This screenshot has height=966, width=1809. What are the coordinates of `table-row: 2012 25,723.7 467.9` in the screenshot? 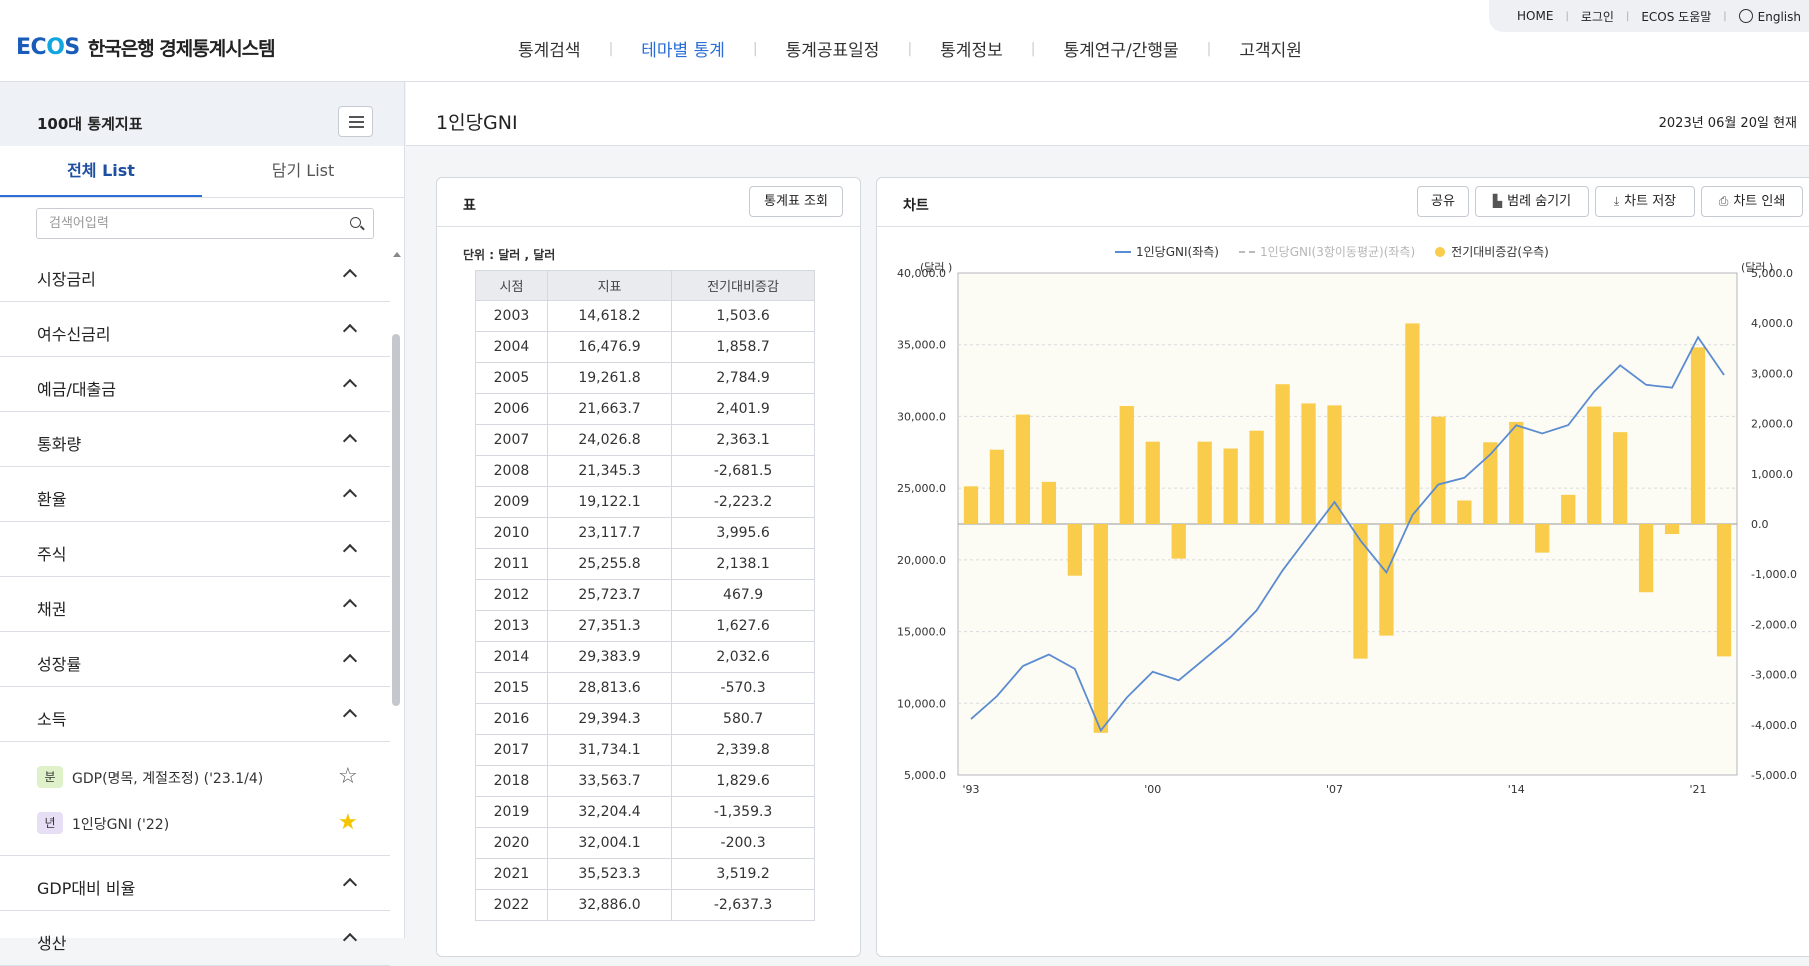 It's located at (645, 595).